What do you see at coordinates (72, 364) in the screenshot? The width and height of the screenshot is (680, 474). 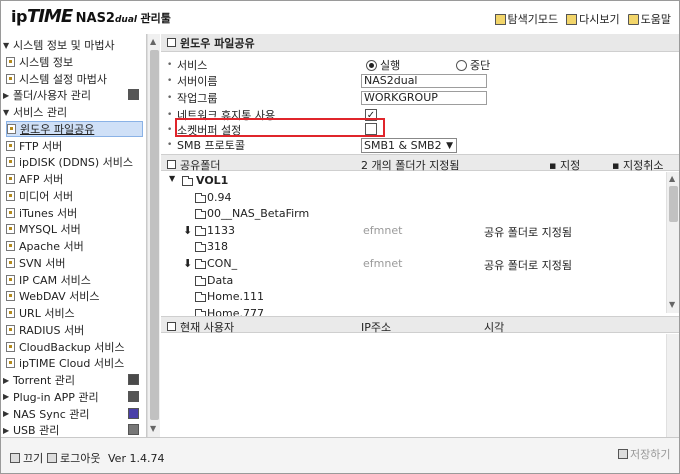 I see `sidebar-item-label: ipTIME Cloud 서비스` at bounding box center [72, 364].